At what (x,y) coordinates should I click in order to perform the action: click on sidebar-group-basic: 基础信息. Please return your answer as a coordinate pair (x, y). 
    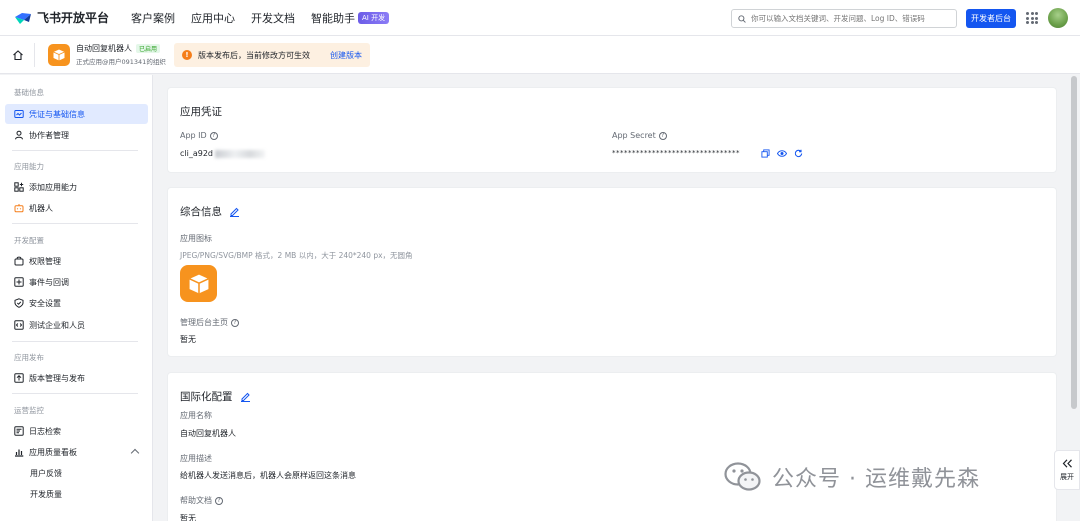
    Looking at the image, I should click on (29, 92).